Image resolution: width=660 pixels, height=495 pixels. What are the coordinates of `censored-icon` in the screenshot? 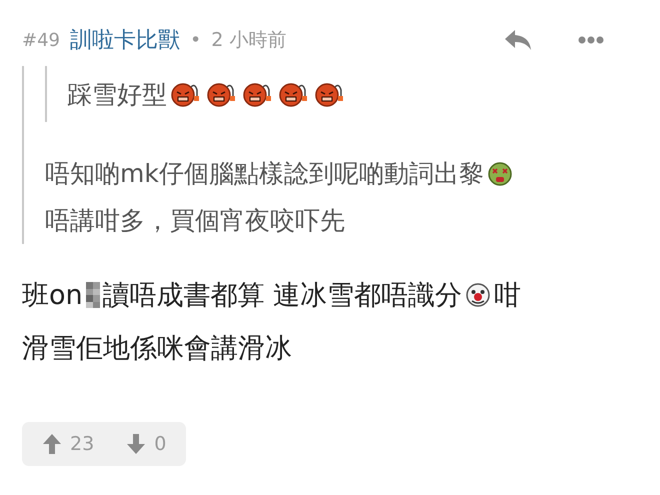 It's located at (93, 295).